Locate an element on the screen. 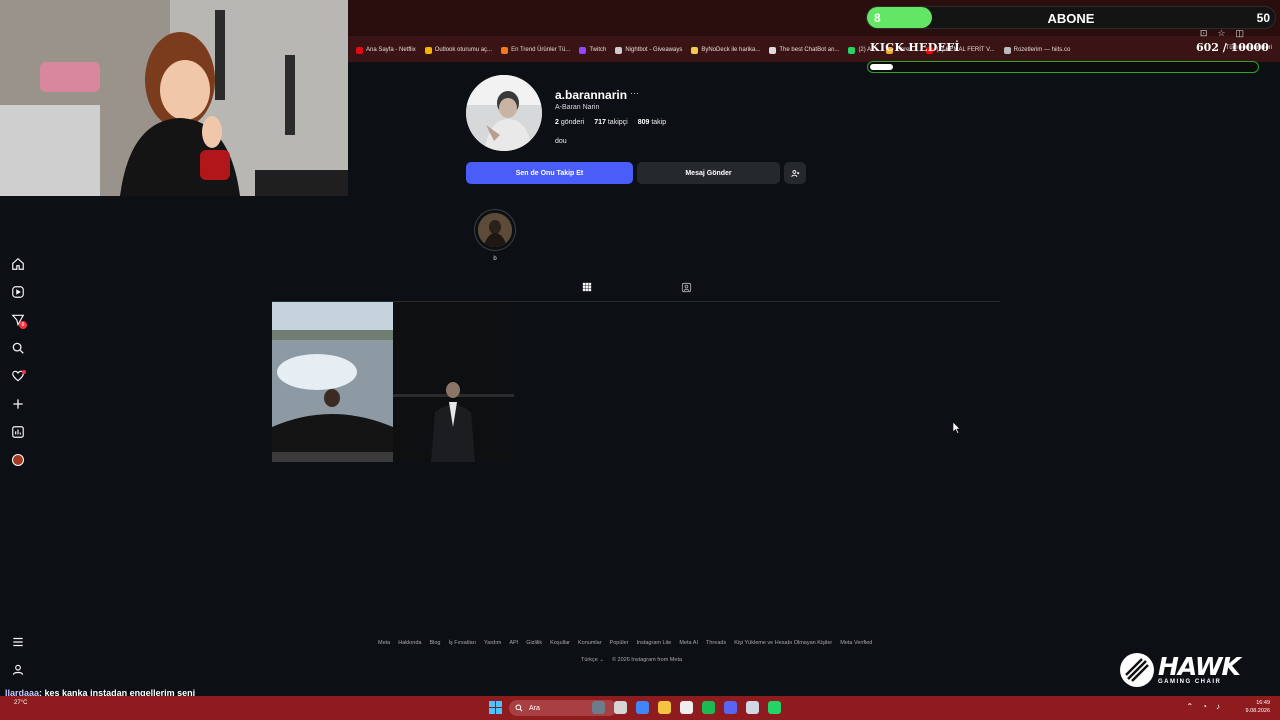 This screenshot has width=1280, height=720. taskbar-app-explorer is located at coordinates (664, 707).